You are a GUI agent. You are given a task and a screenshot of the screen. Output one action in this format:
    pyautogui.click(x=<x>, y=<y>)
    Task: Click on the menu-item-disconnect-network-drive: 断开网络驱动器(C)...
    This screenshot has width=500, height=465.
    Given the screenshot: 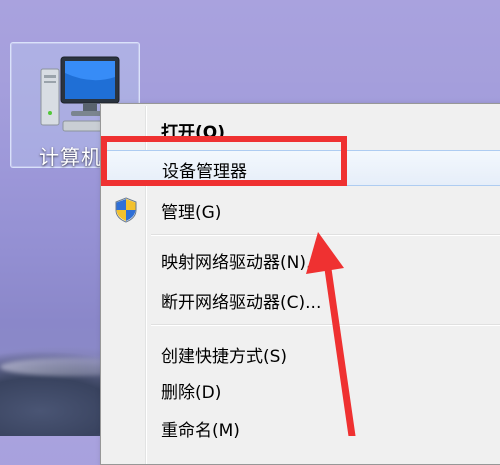 What is the action you would take?
    pyautogui.click(x=302, y=299)
    